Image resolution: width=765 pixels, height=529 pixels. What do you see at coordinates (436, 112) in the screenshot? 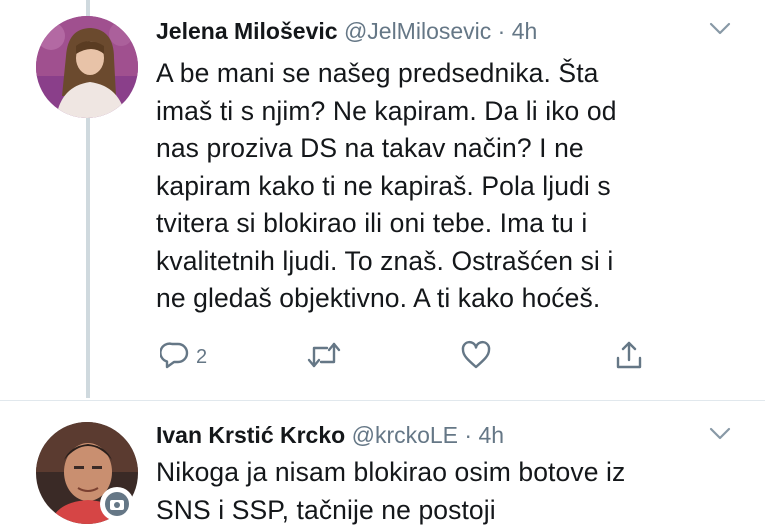
I see `tweet-text-line: imaš ti s njim? Ne kapiram. Da li iko od` at bounding box center [436, 112].